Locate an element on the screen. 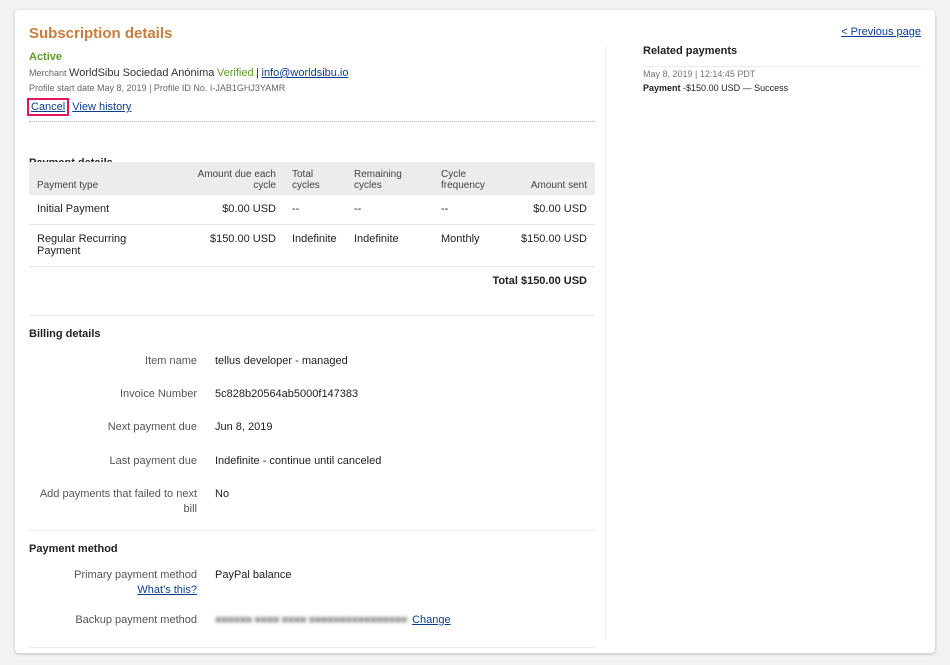  cell-payment-type: Initial Payment is located at coordinates (100, 210).